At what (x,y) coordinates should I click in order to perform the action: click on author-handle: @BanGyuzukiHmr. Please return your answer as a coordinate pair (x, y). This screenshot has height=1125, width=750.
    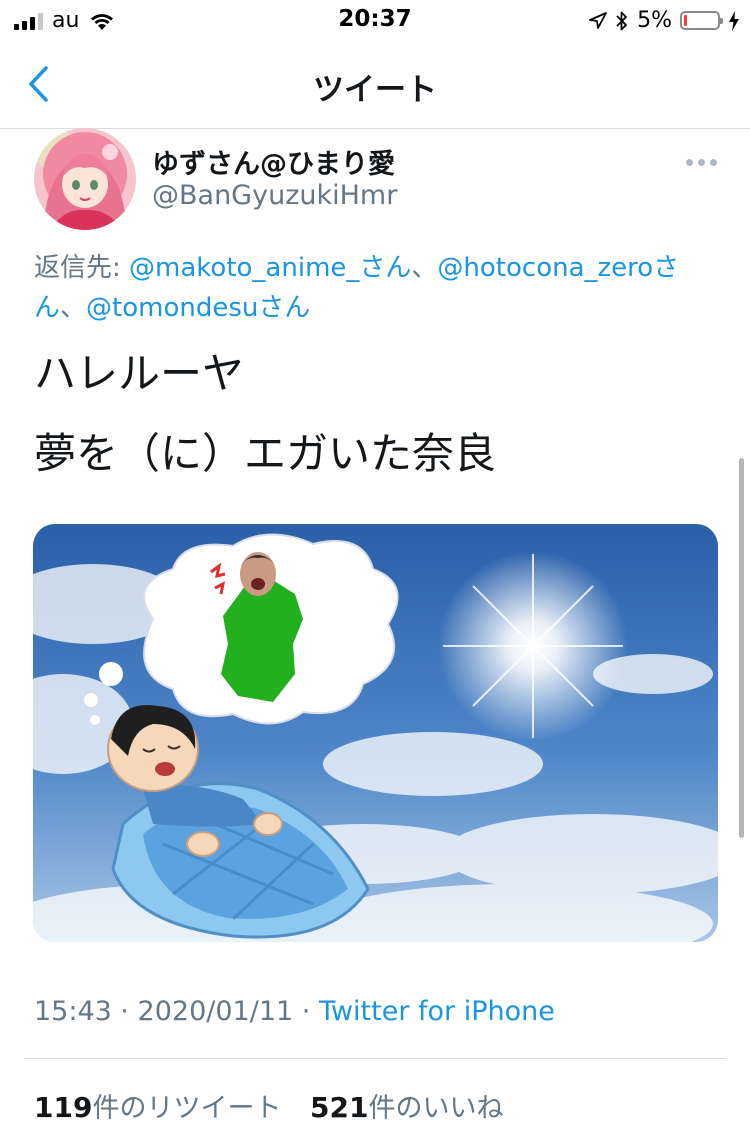
    Looking at the image, I should click on (274, 195).